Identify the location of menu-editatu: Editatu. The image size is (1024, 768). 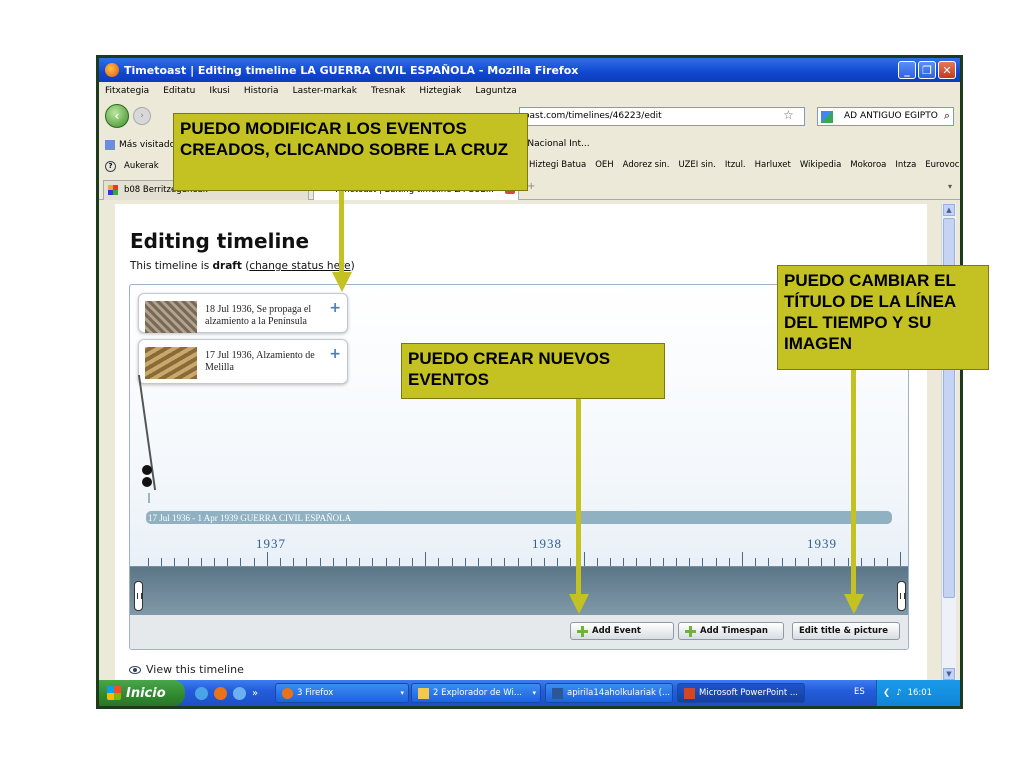
(179, 91).